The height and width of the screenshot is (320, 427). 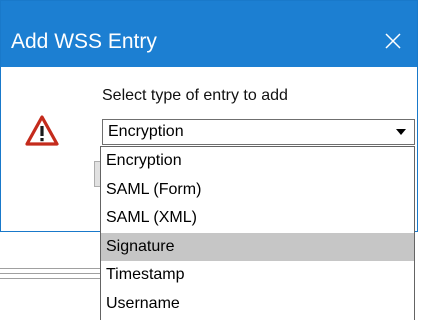 What do you see at coordinates (195, 95) in the screenshot?
I see `prompt-label: Select type of entry to add` at bounding box center [195, 95].